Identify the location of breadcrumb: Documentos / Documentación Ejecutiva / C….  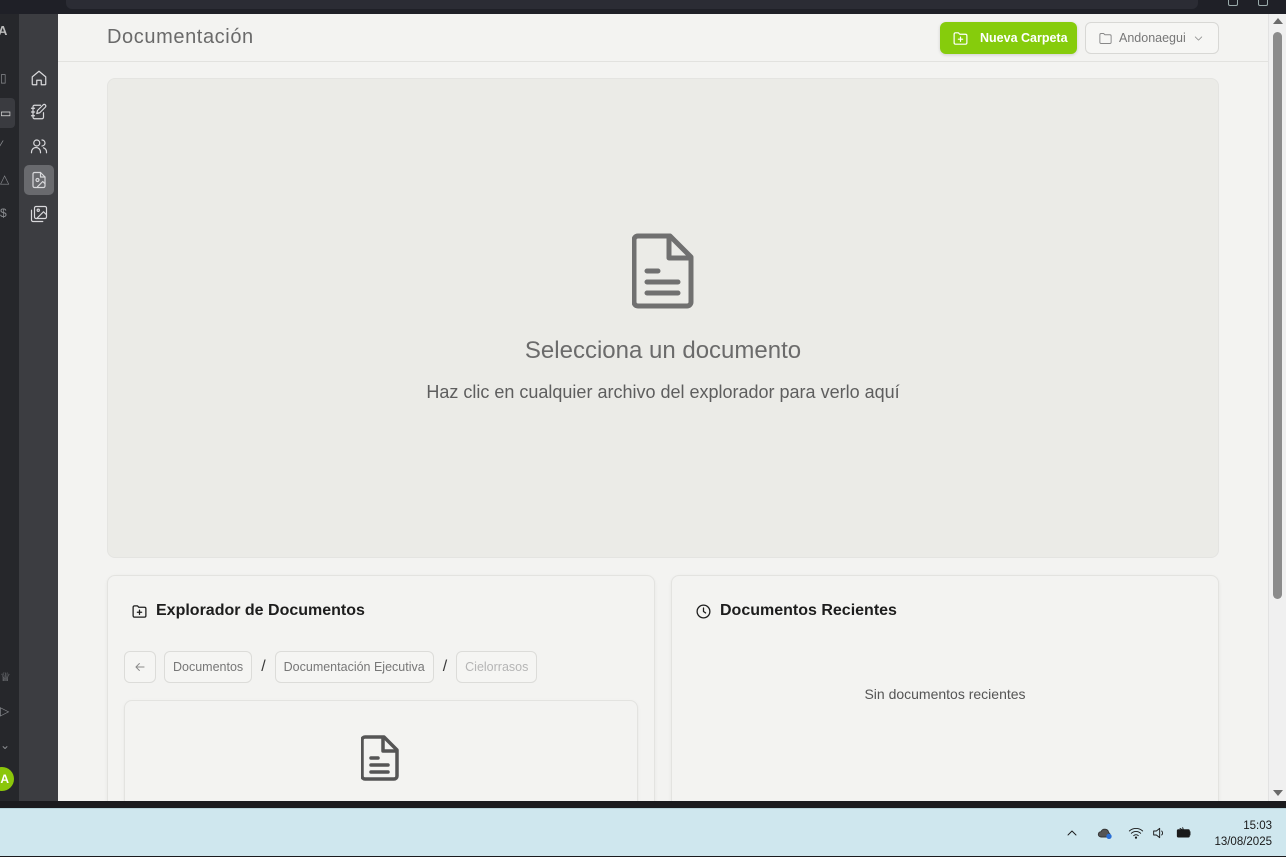
(331, 667).